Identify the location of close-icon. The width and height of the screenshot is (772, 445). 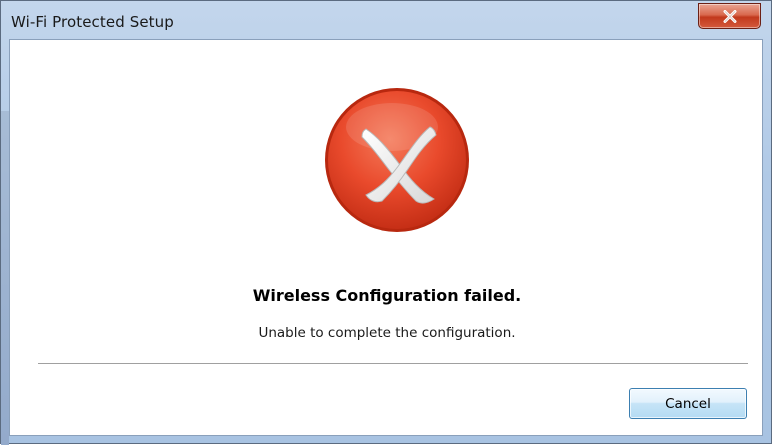
(730, 16).